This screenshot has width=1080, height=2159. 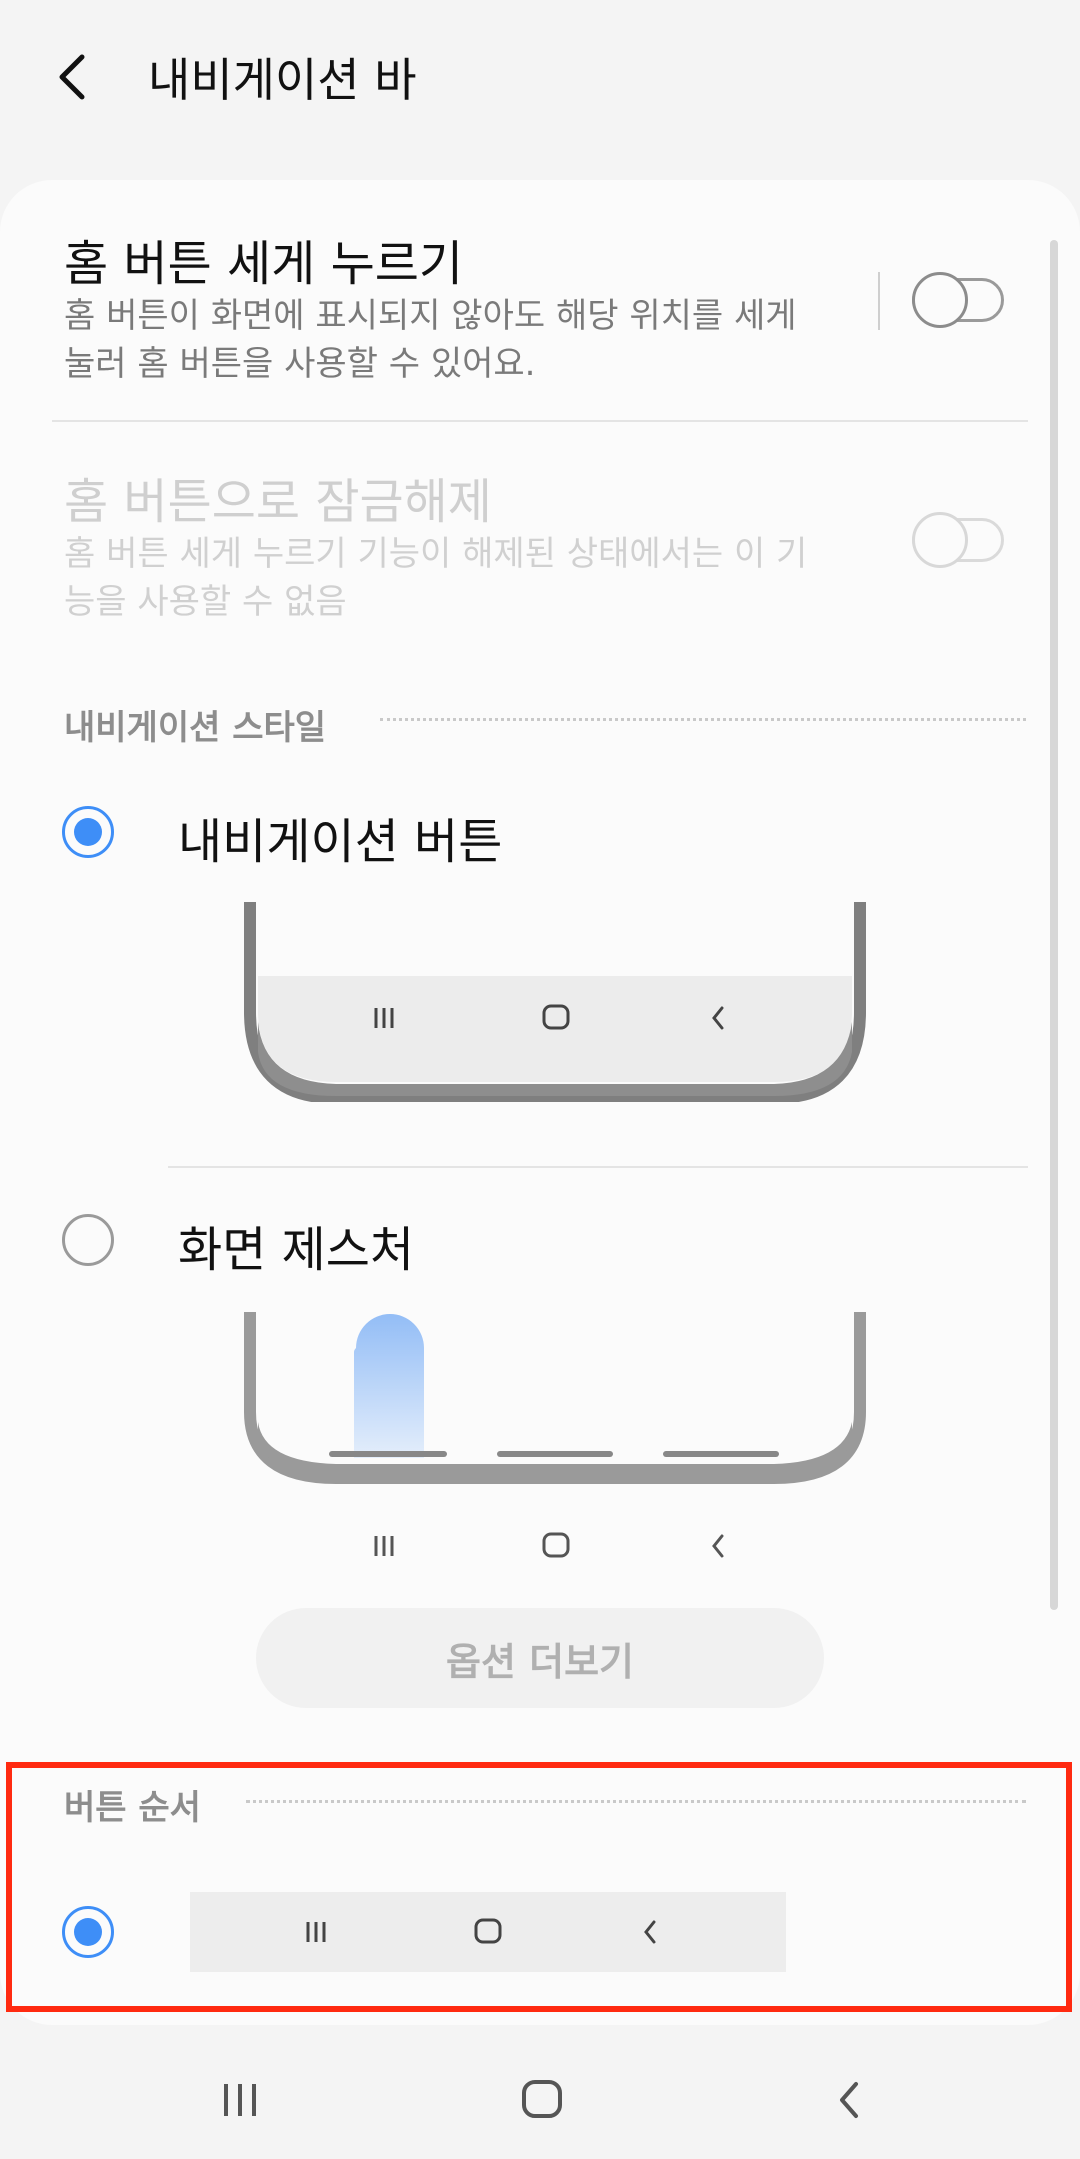 I want to click on setting-title: 홈 버튼으로 잠금해제, so click(x=278, y=502).